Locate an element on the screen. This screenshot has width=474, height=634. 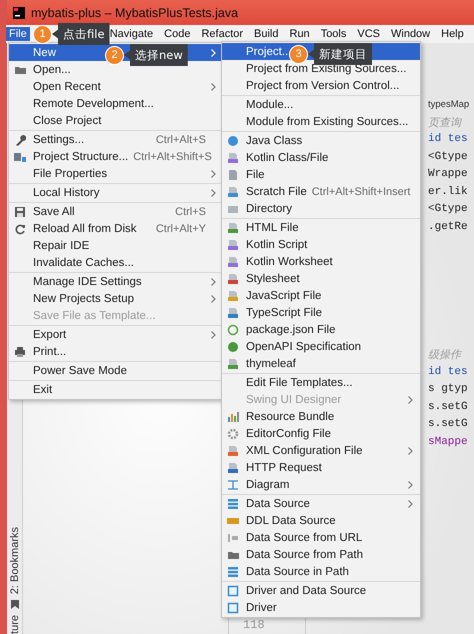
menu-item: Data Source from Path is located at coordinates (321, 554).